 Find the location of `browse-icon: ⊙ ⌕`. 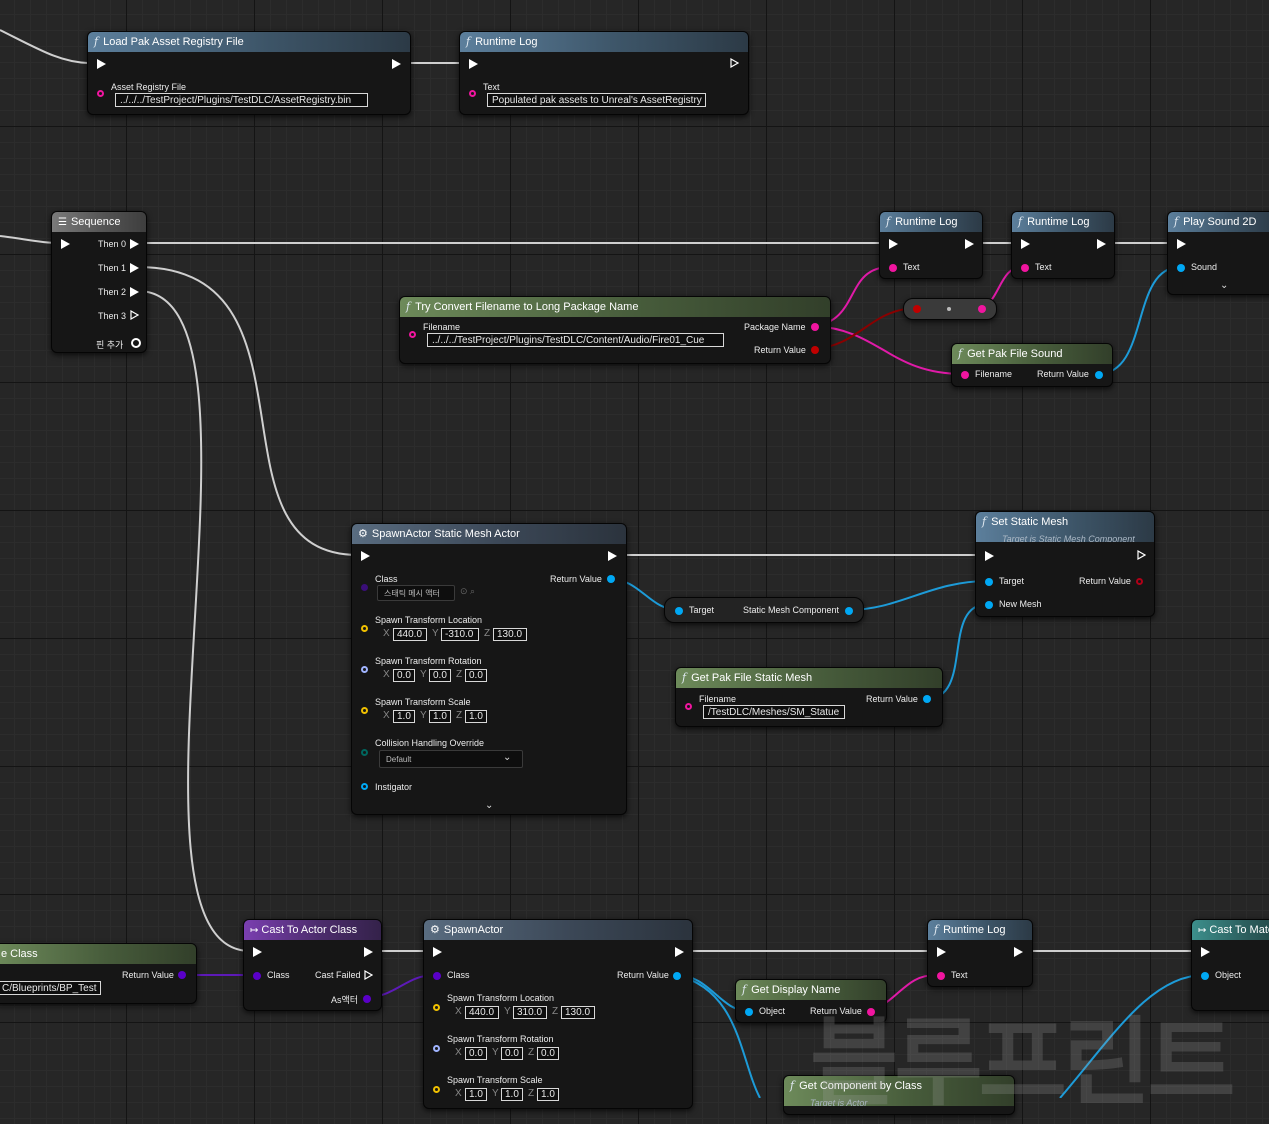

browse-icon: ⊙ ⌕ is located at coordinates (467, 591).